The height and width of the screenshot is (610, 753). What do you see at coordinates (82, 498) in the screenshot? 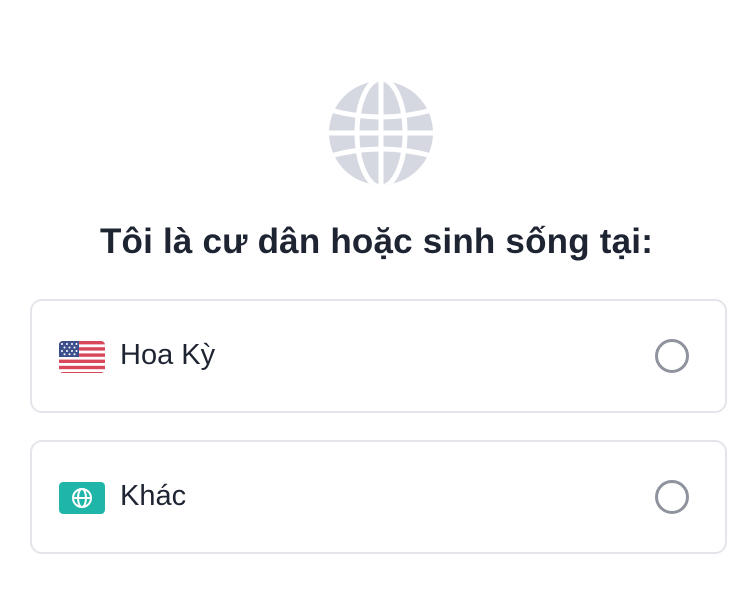
I see `globe-badge-icon` at bounding box center [82, 498].